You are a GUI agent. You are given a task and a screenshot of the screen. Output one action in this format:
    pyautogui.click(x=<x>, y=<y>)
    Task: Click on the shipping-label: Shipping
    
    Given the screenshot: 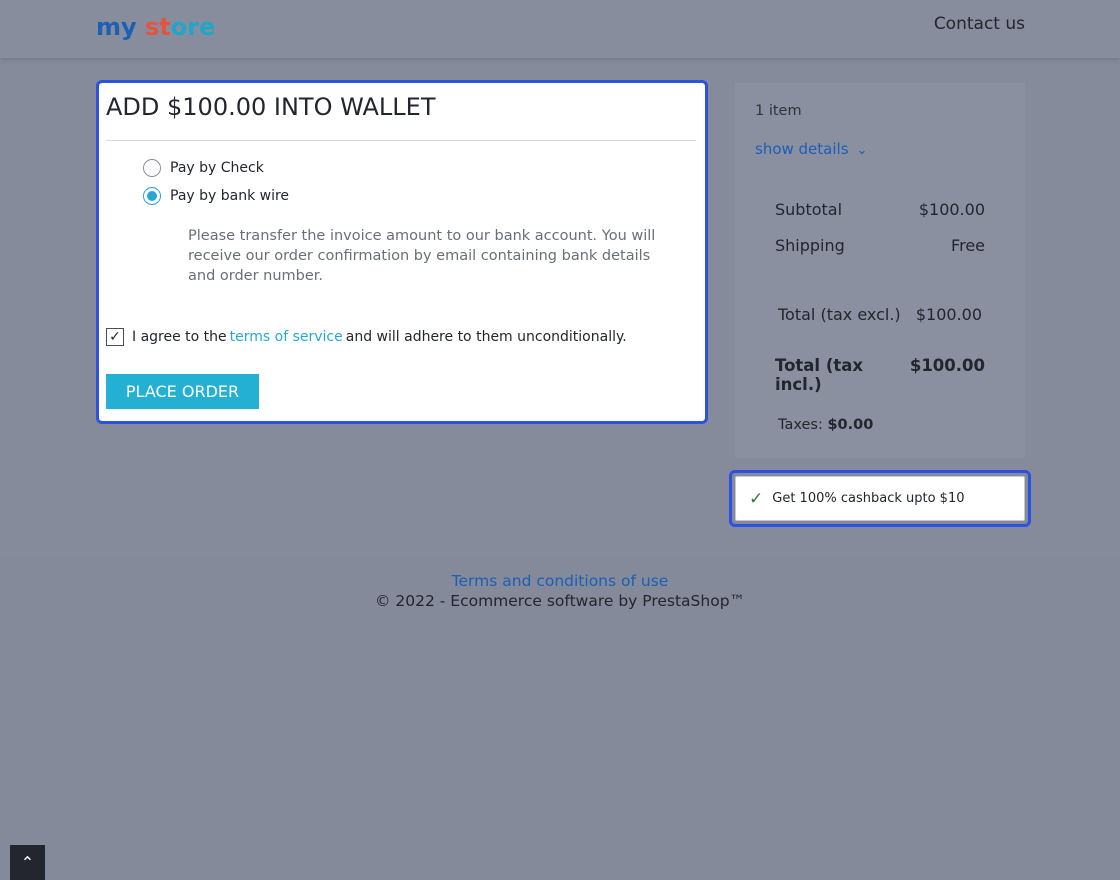 What is the action you would take?
    pyautogui.click(x=810, y=245)
    